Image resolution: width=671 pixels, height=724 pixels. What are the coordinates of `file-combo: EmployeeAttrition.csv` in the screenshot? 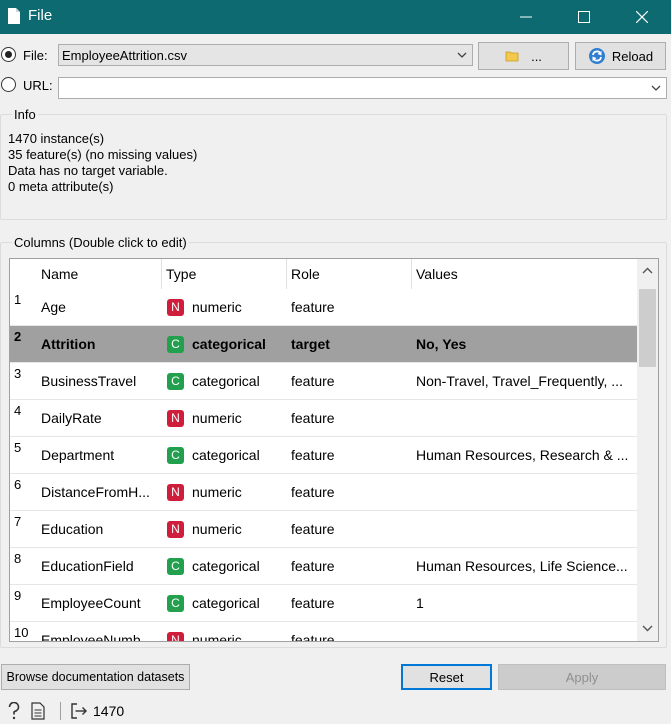 It's located at (265, 55).